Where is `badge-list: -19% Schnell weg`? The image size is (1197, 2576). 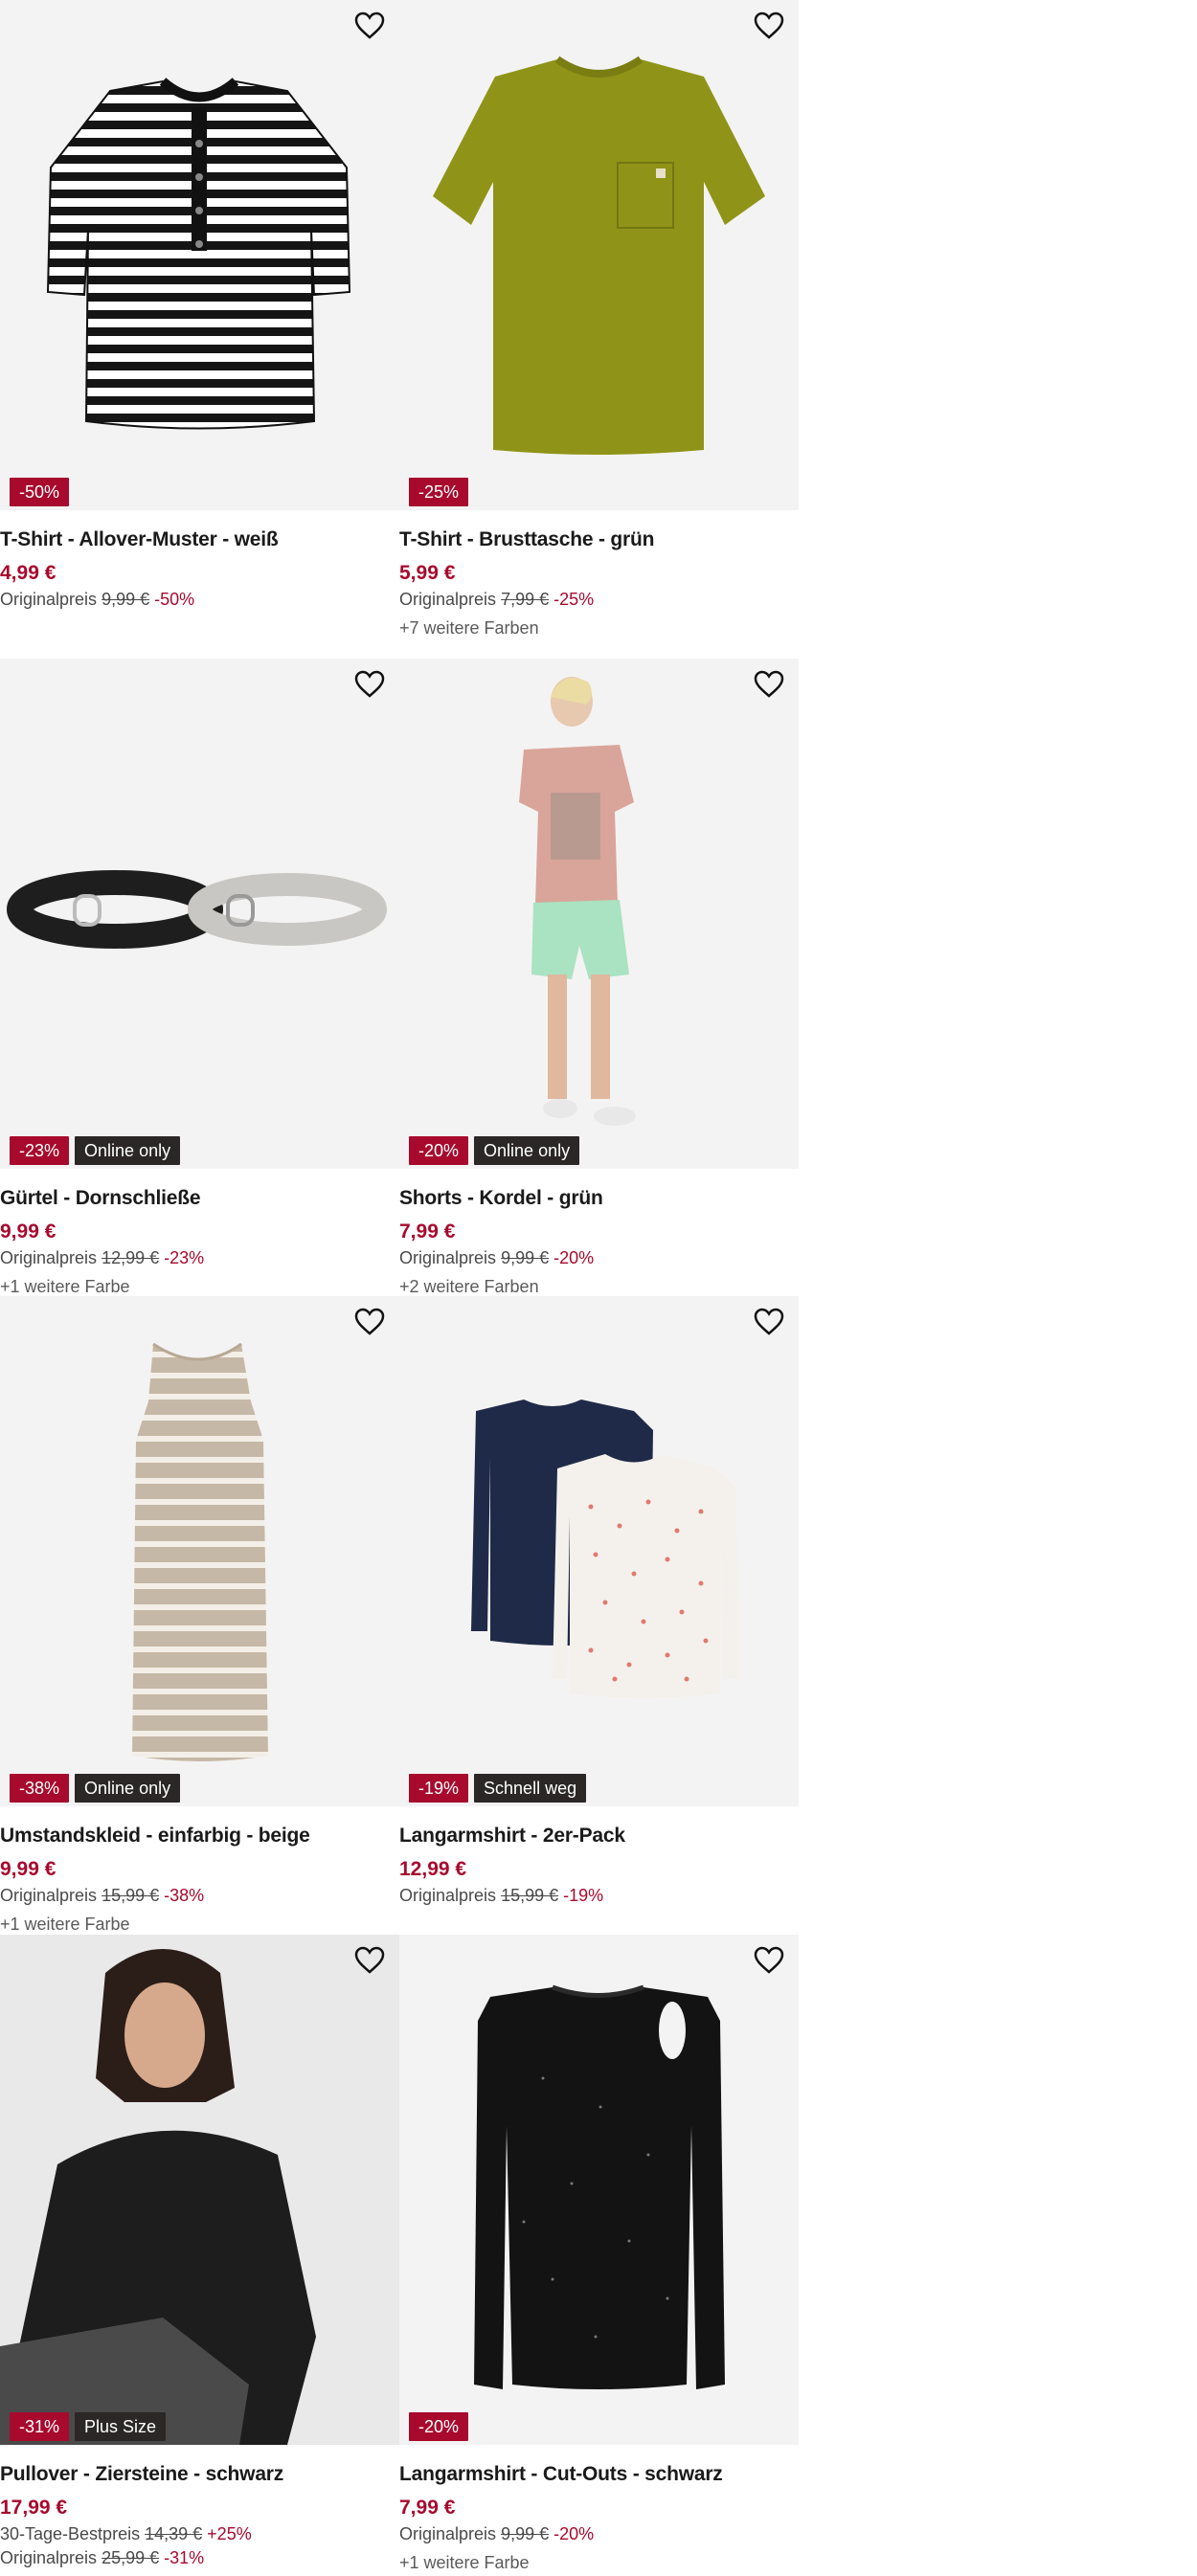 badge-list: -19% Schnell weg is located at coordinates (498, 1788).